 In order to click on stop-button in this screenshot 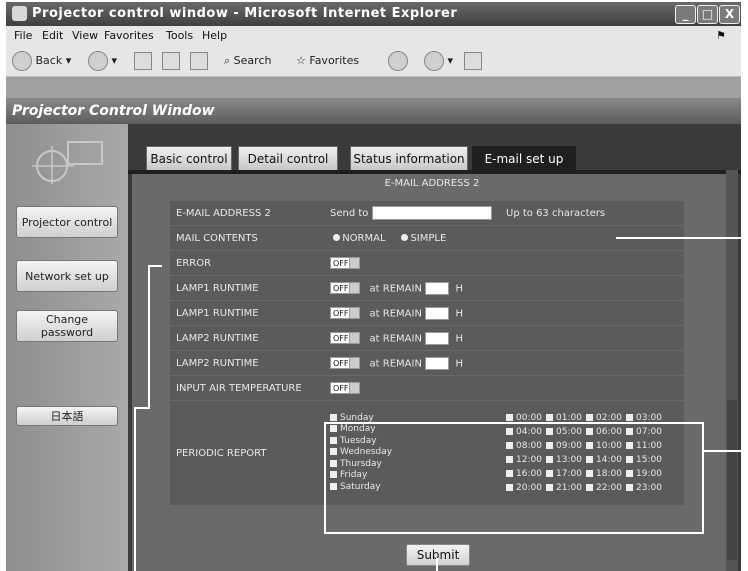, I will do `click(143, 61)`.